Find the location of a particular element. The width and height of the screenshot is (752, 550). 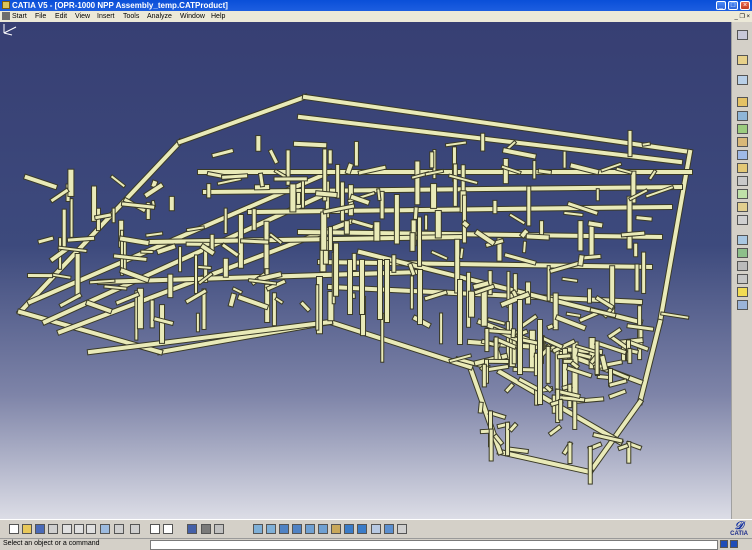

menu-file: File is located at coordinates (40, 16).